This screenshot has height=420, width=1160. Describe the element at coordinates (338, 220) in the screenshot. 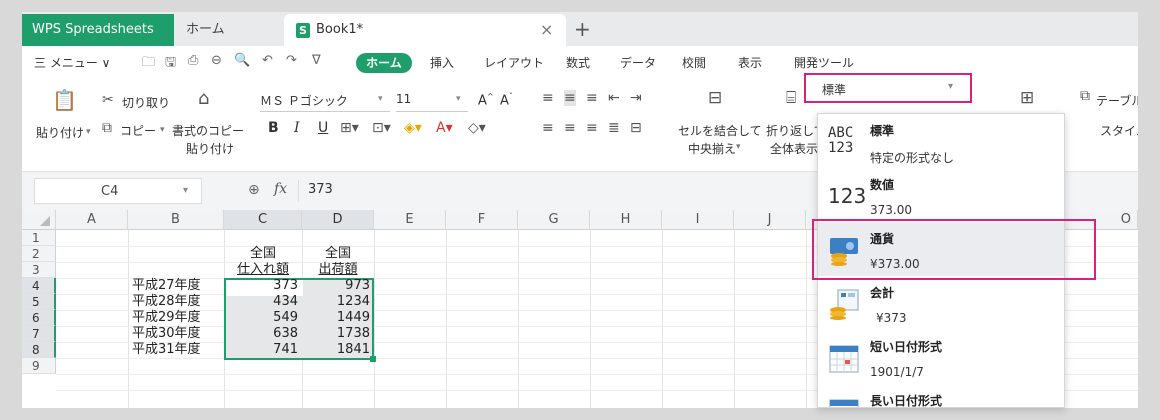

I see `column-header-d: D` at that location.